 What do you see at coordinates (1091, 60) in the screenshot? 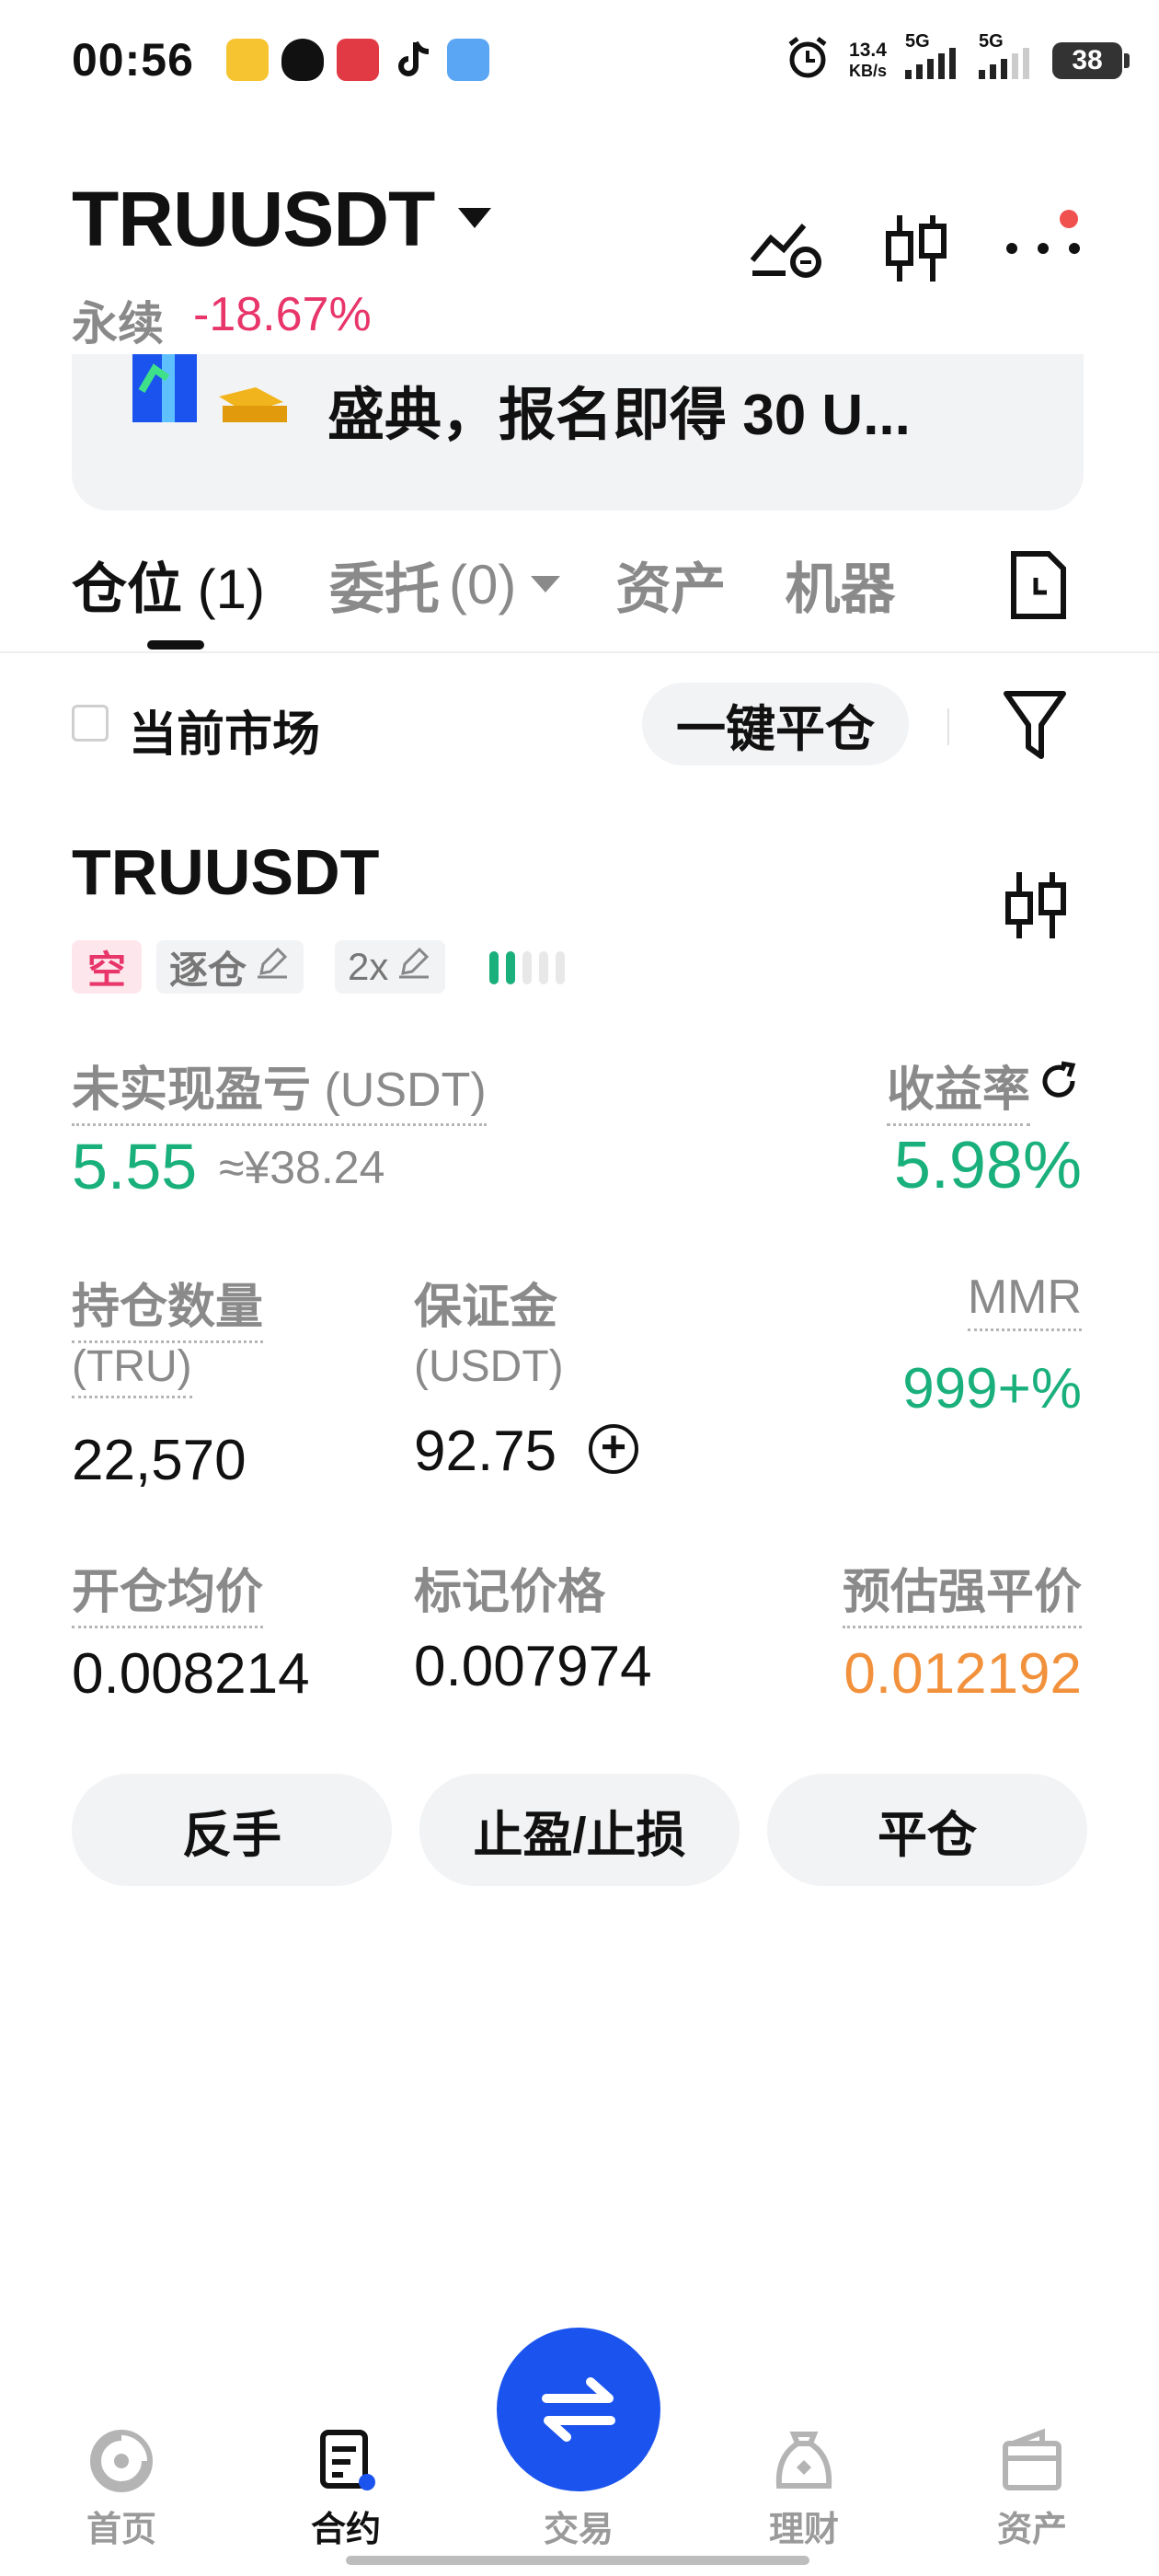
I see `battery-icon: 38` at bounding box center [1091, 60].